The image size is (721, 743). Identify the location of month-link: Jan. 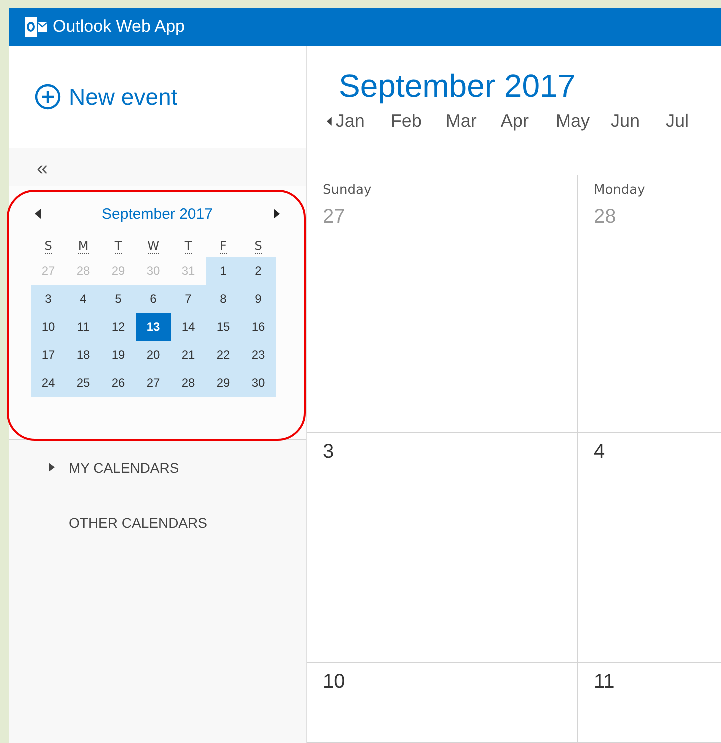
(363, 121).